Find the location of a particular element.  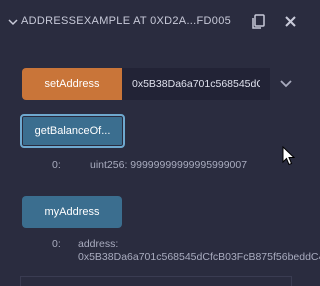

set-address-input is located at coordinates (196, 84).